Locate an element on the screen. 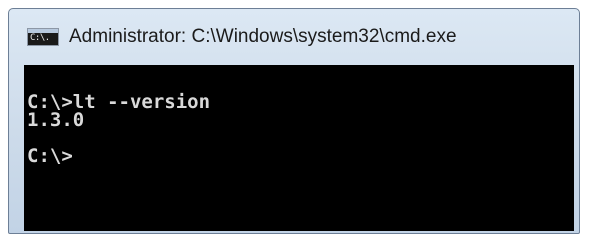 The image size is (591, 244). cmd-icon-label: C:\. is located at coordinates (40, 38).